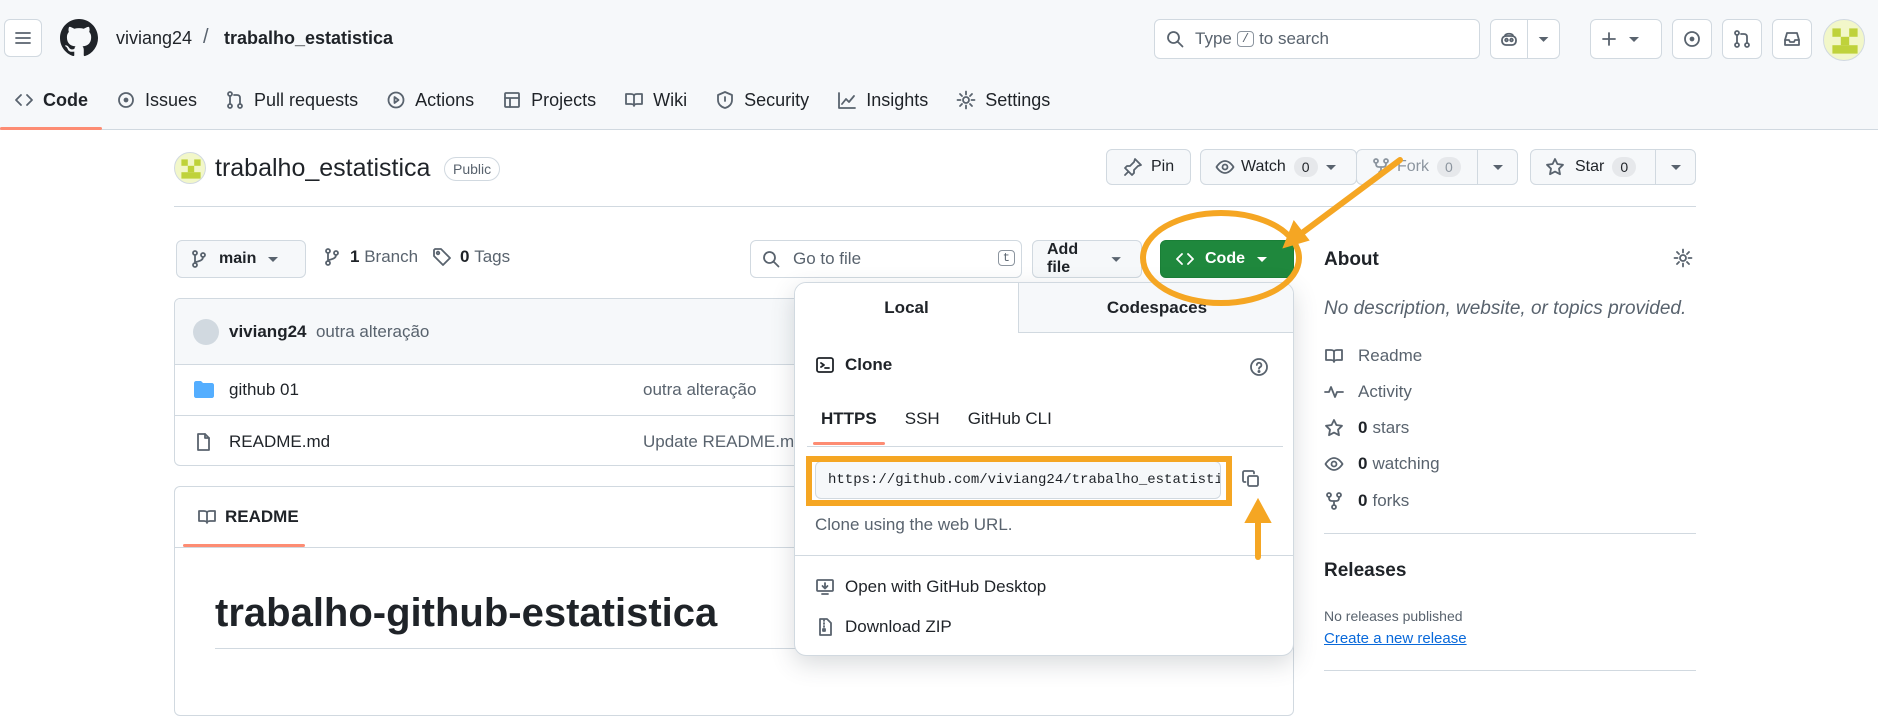 Image resolution: width=1878 pixels, height=716 pixels. What do you see at coordinates (1010, 419) in the screenshot?
I see `tab-github-cli: GitHub CLI` at bounding box center [1010, 419].